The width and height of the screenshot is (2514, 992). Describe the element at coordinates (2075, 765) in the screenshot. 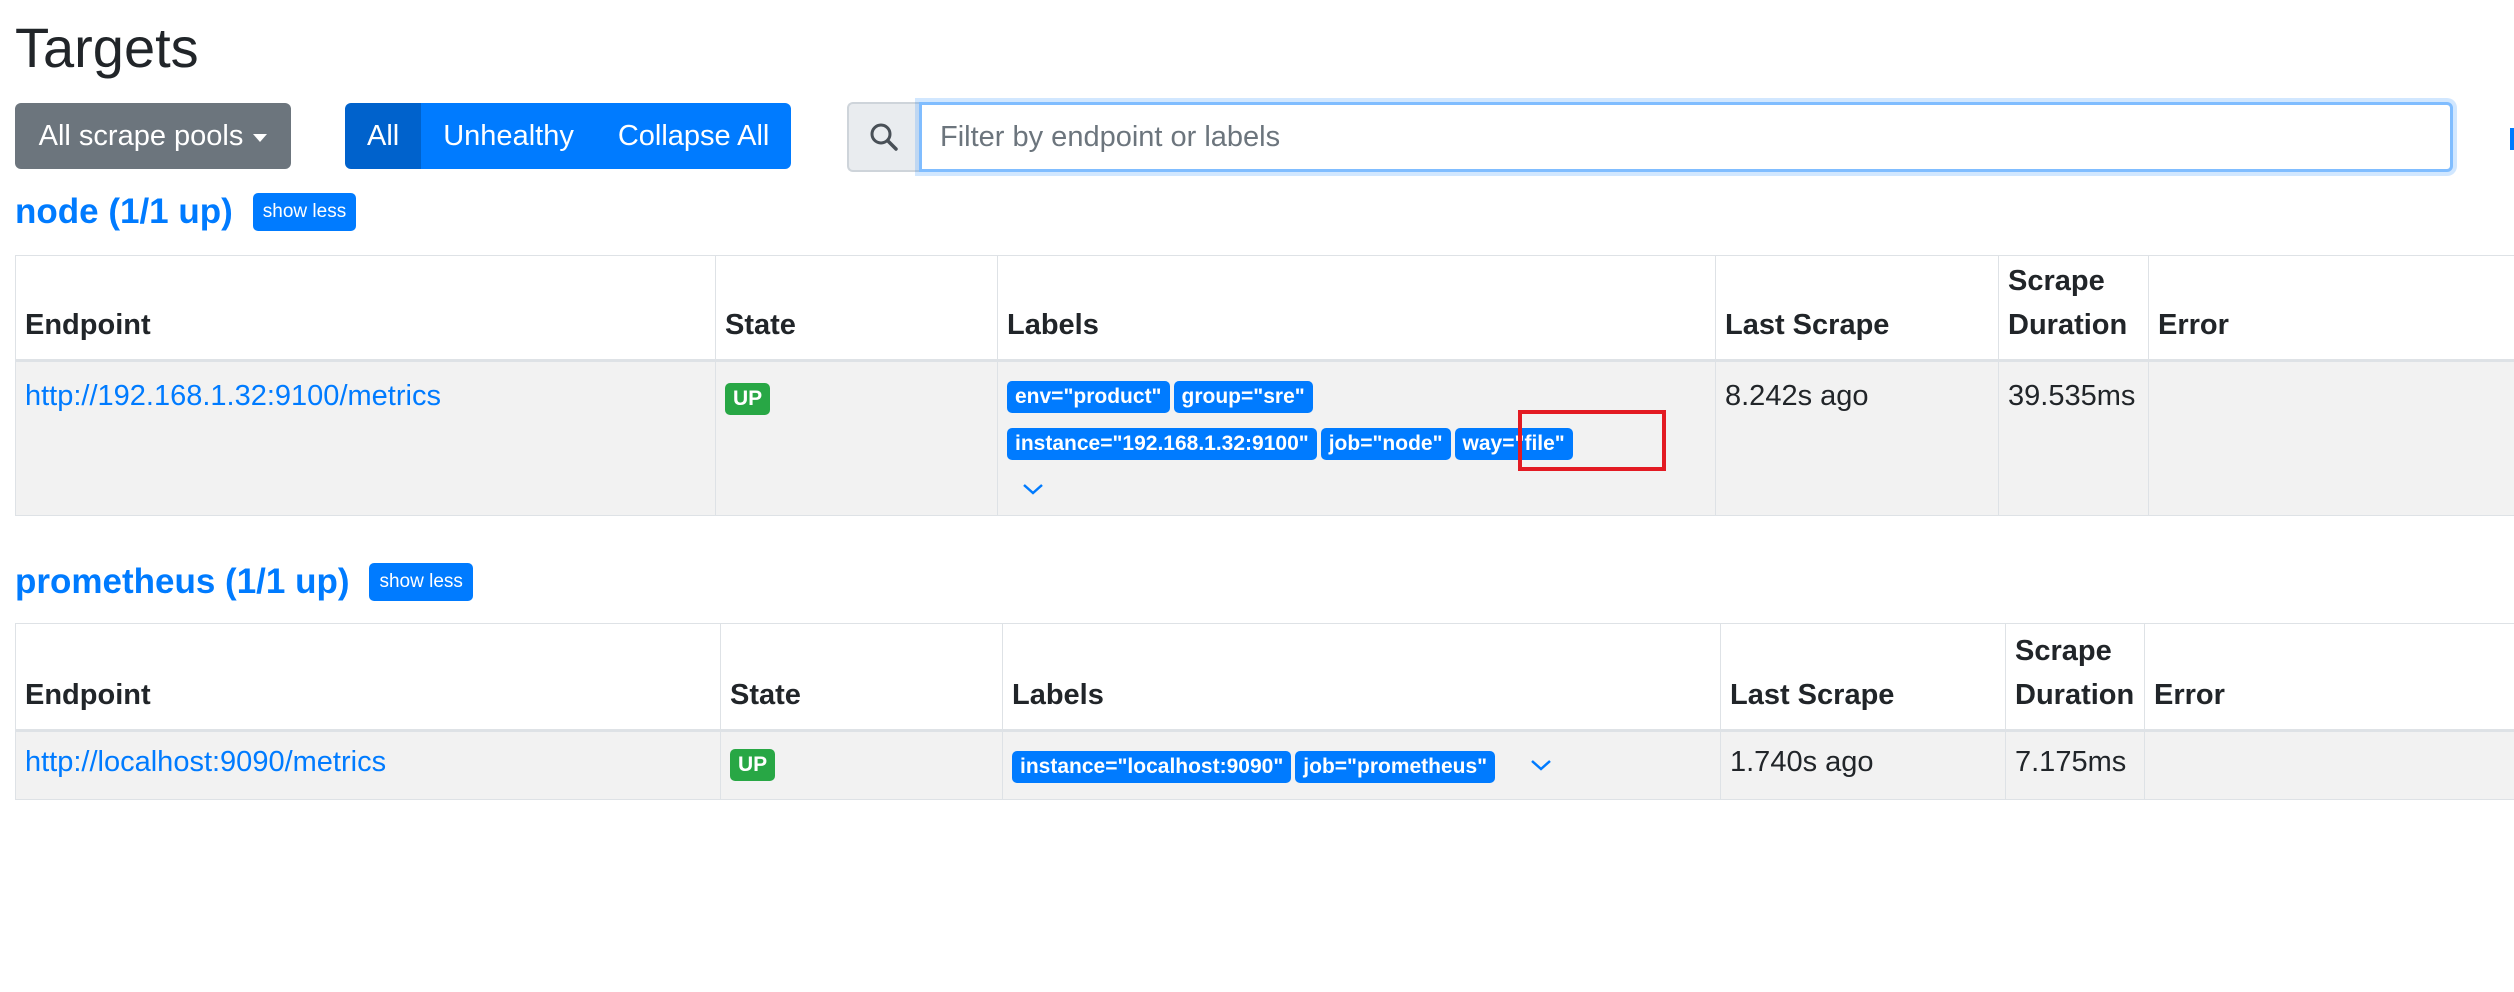

I see `scrape-duration-value: 7.175ms` at that location.